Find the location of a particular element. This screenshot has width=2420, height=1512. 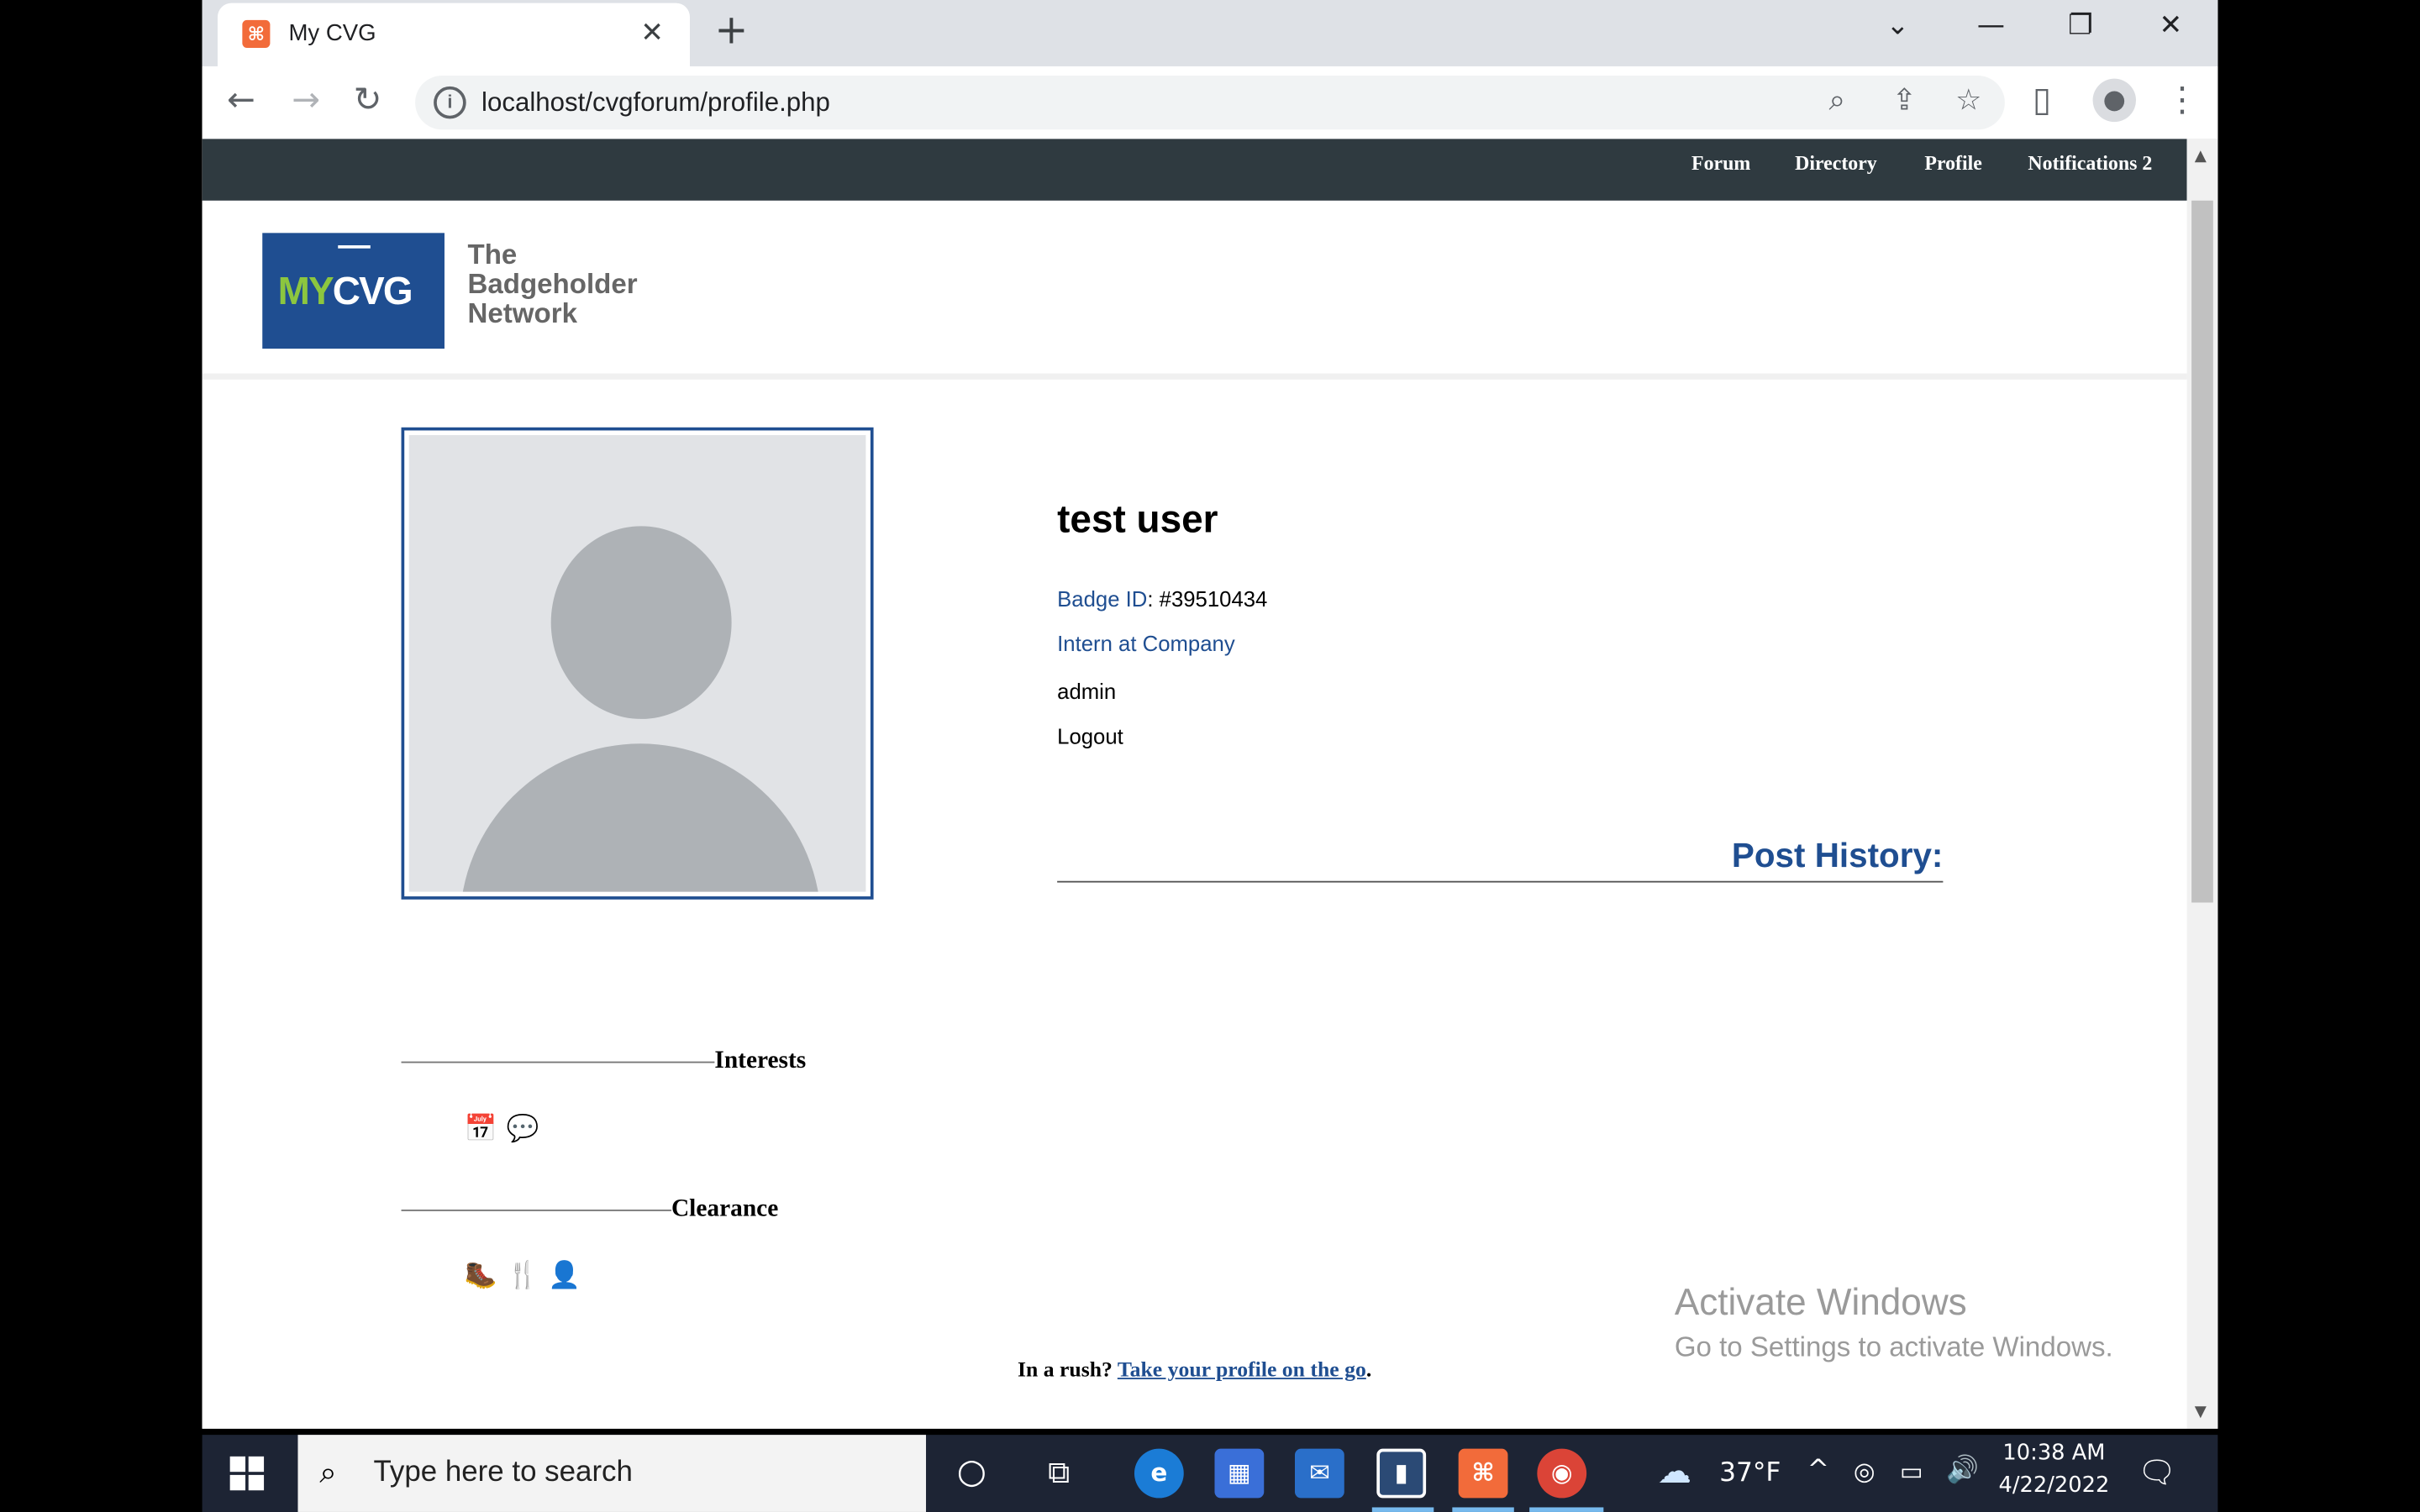

mobile-profile-link: Take your profile on the go is located at coordinates (1242, 1371).